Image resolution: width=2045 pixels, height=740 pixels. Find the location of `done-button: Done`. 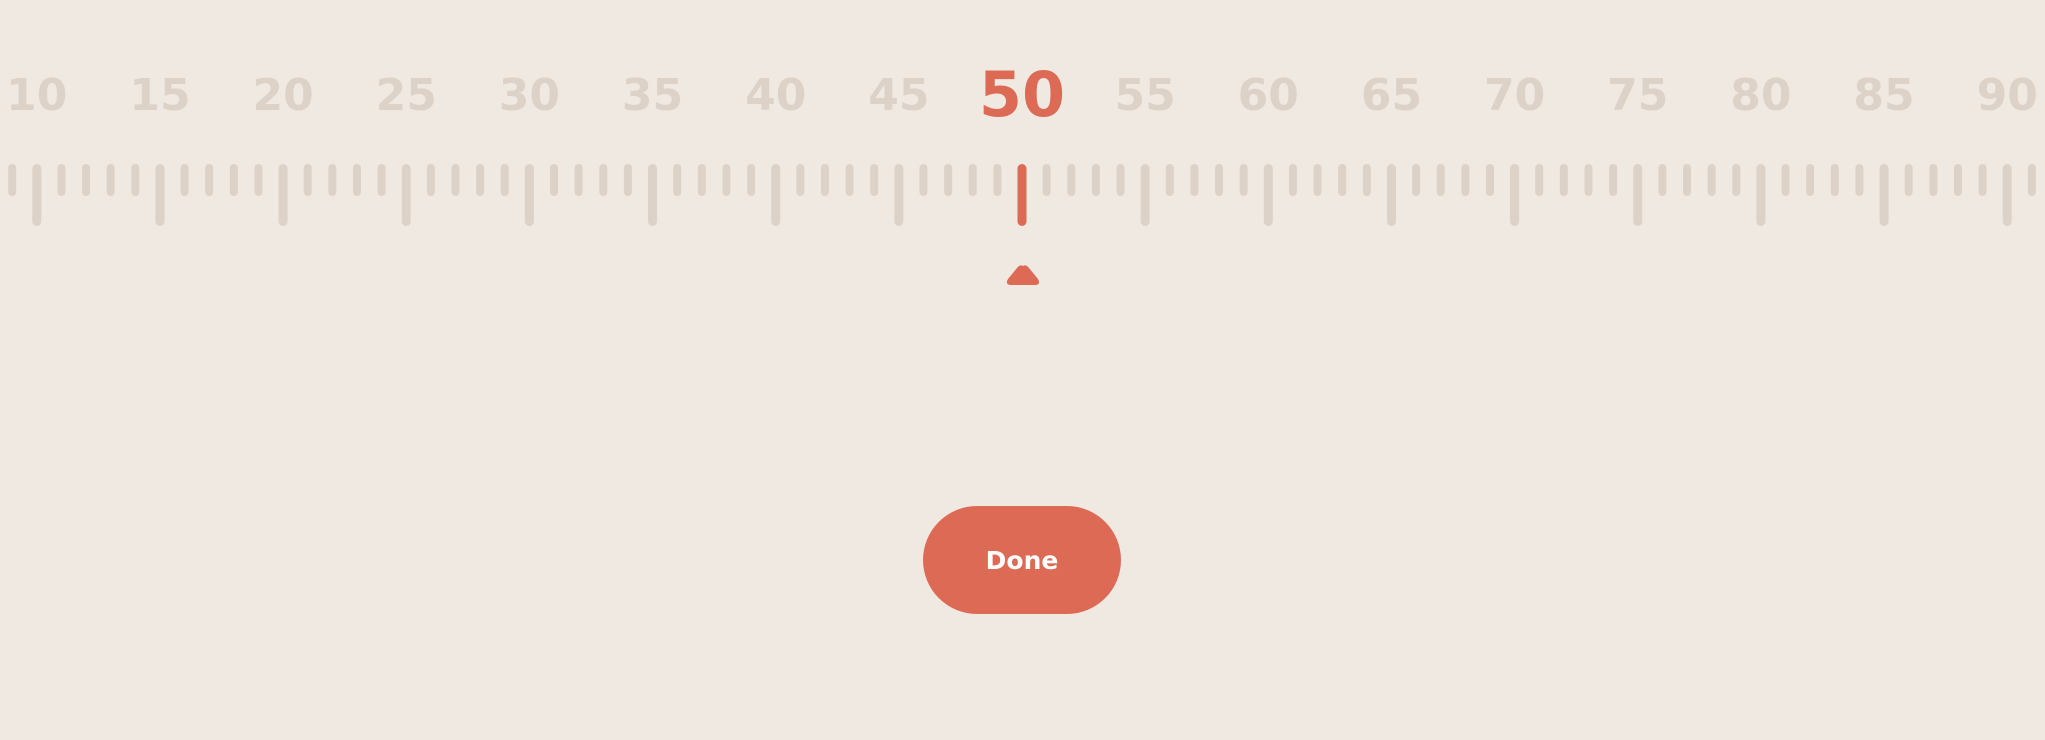

done-button: Done is located at coordinates (1022, 560).